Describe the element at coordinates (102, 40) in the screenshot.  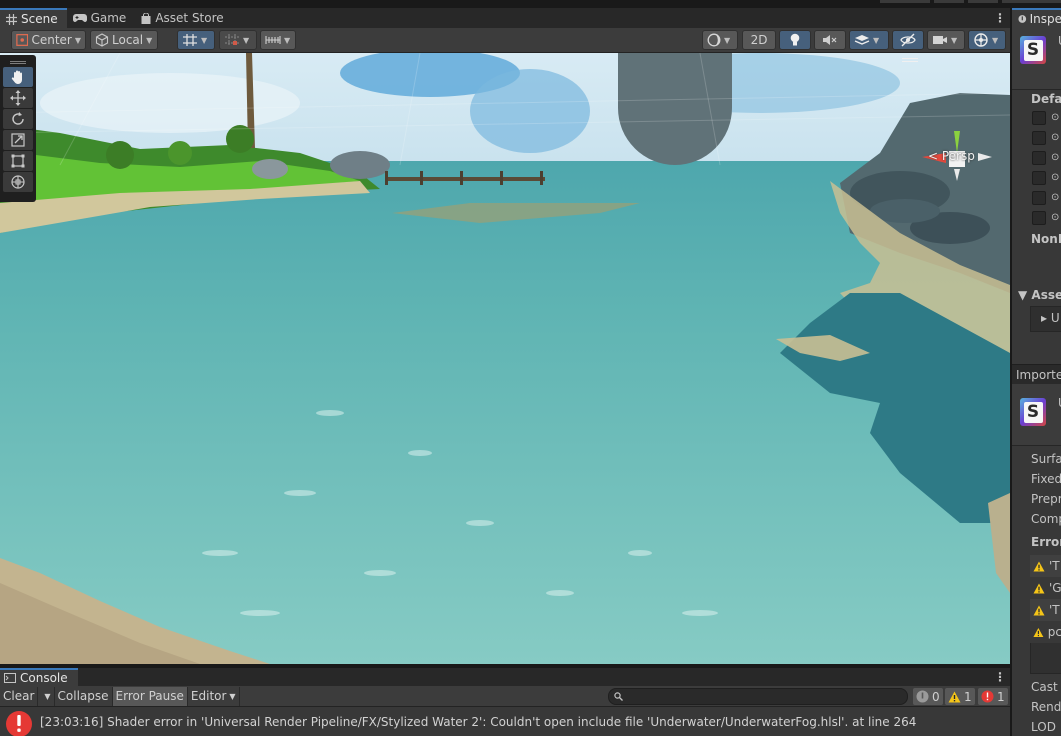
I see `local-cube-icon` at that location.